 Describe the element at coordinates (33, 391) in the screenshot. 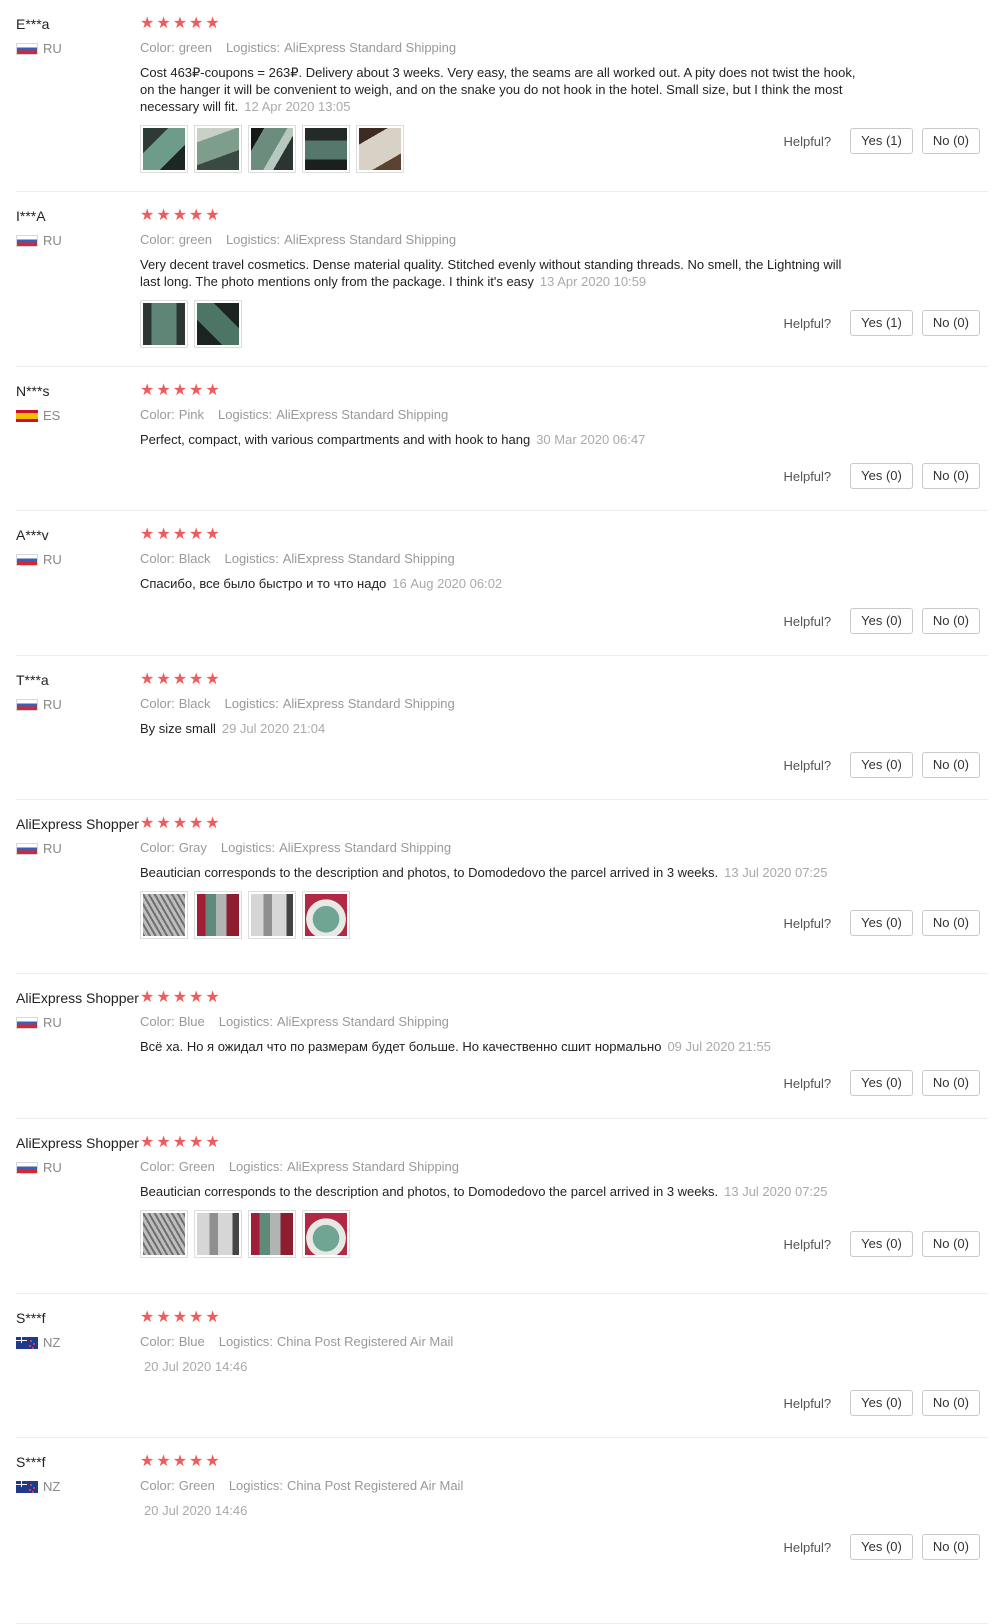

I see `reviewer-name: N***s` at that location.